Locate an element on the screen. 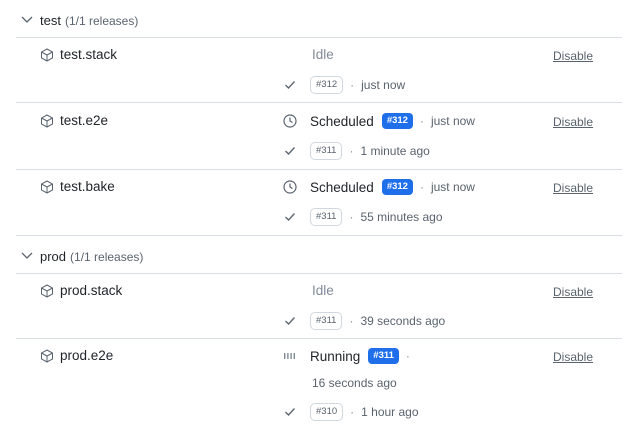 The image size is (630, 435). stage-name-test-stack: test.stack is located at coordinates (78, 54).